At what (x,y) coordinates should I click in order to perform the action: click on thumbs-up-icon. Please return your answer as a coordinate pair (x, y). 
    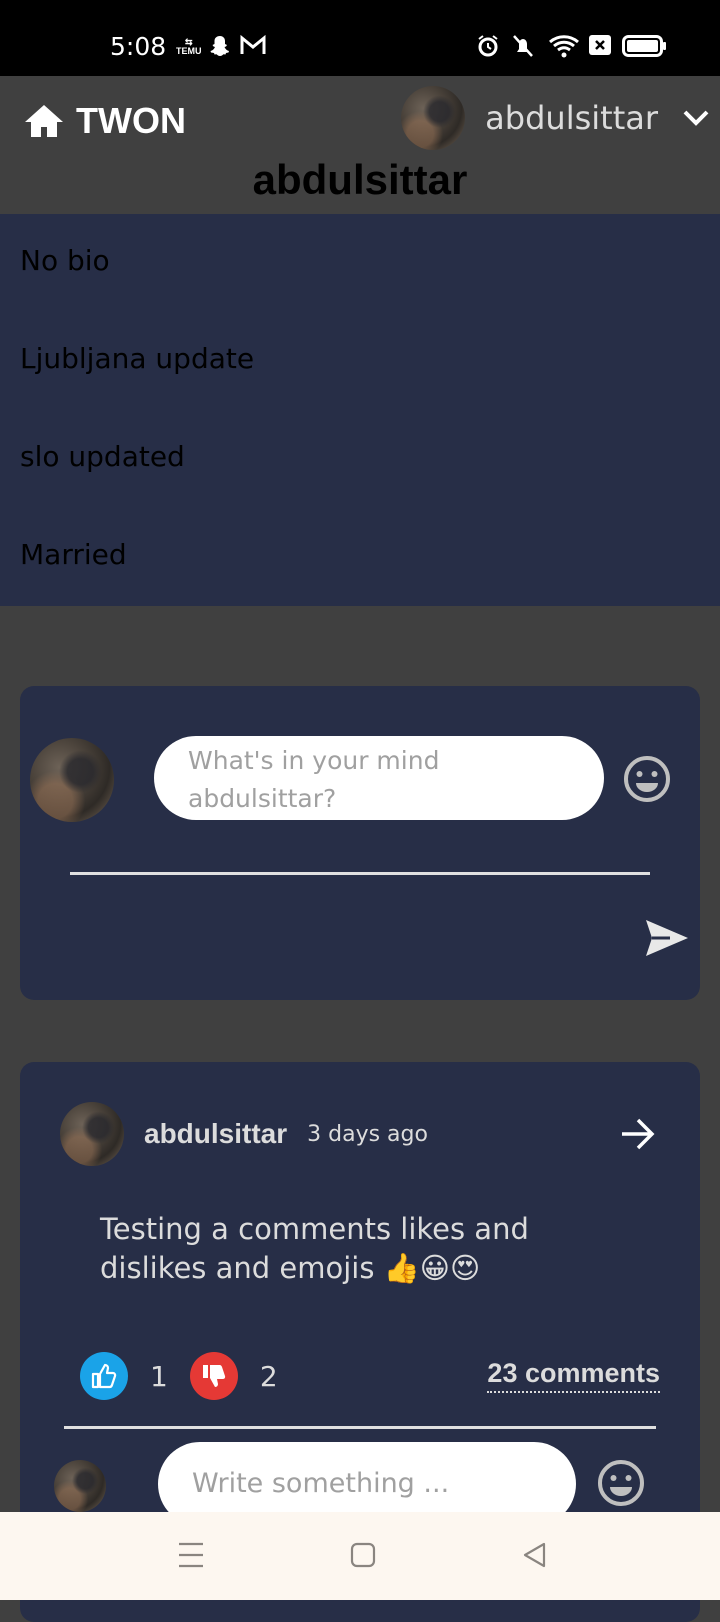
    Looking at the image, I should click on (104, 1376).